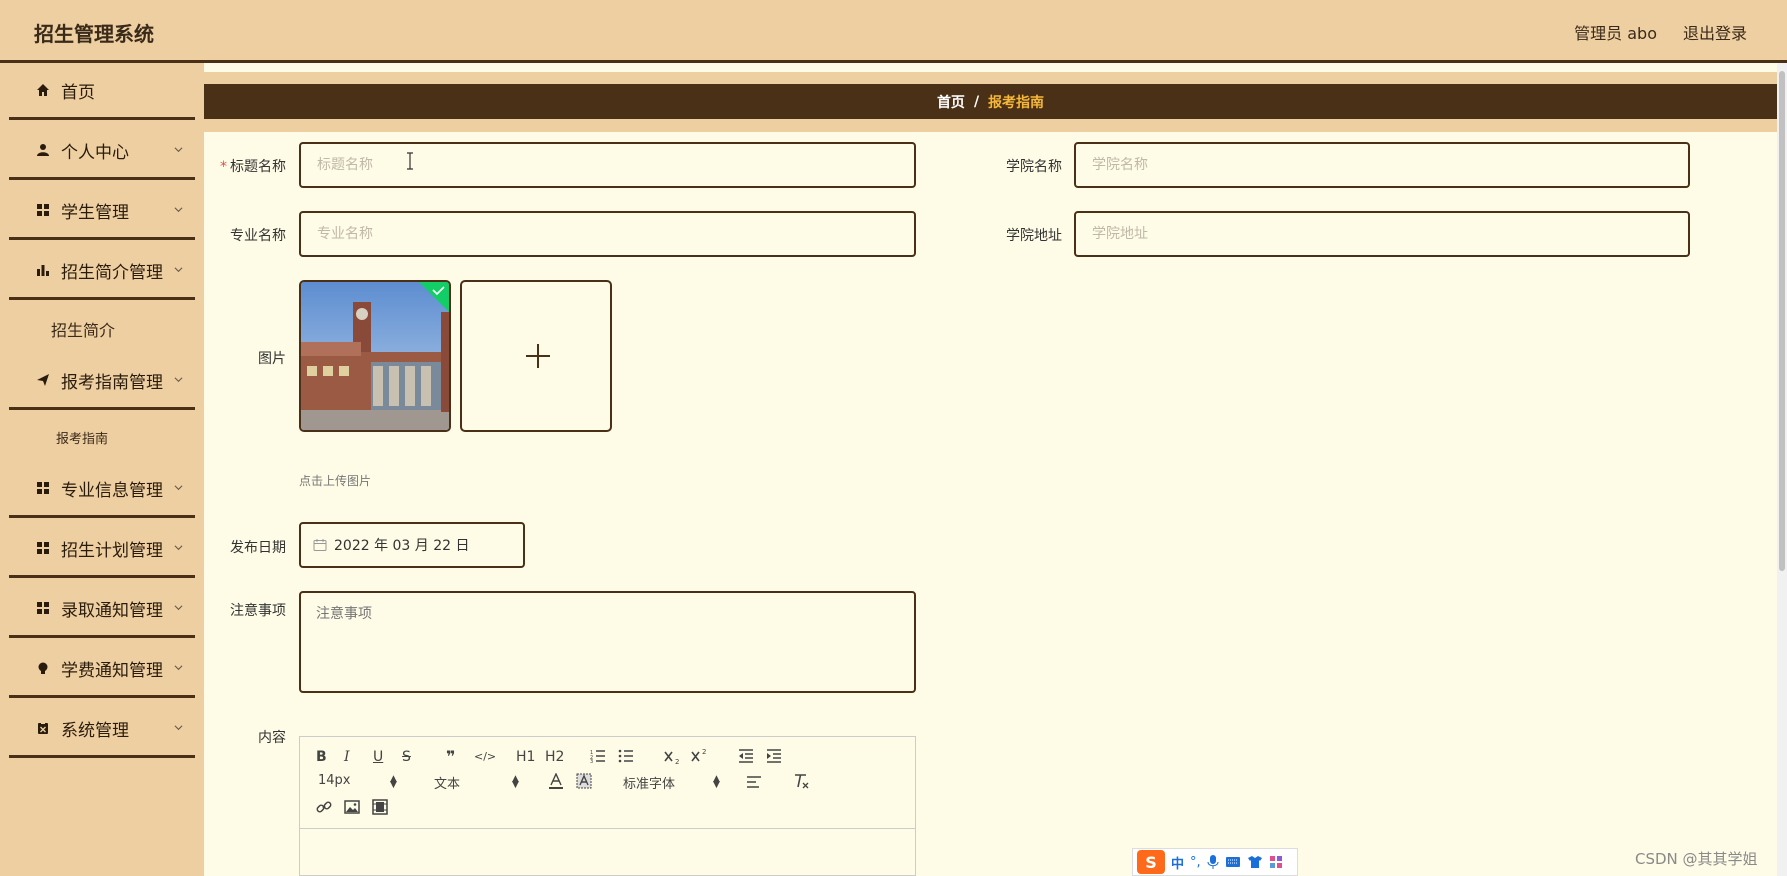 This screenshot has width=1787, height=876. Describe the element at coordinates (347, 757) in the screenshot. I see `italic-button: I` at that location.